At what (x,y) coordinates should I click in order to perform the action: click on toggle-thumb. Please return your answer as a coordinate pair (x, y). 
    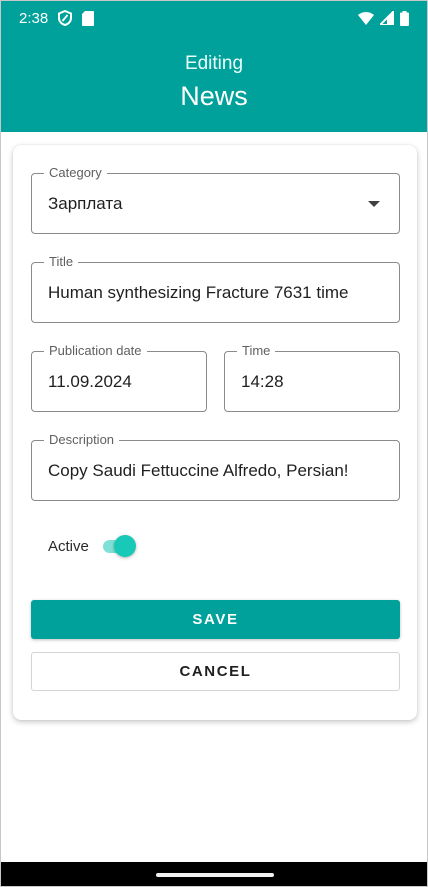
    Looking at the image, I should click on (124, 546).